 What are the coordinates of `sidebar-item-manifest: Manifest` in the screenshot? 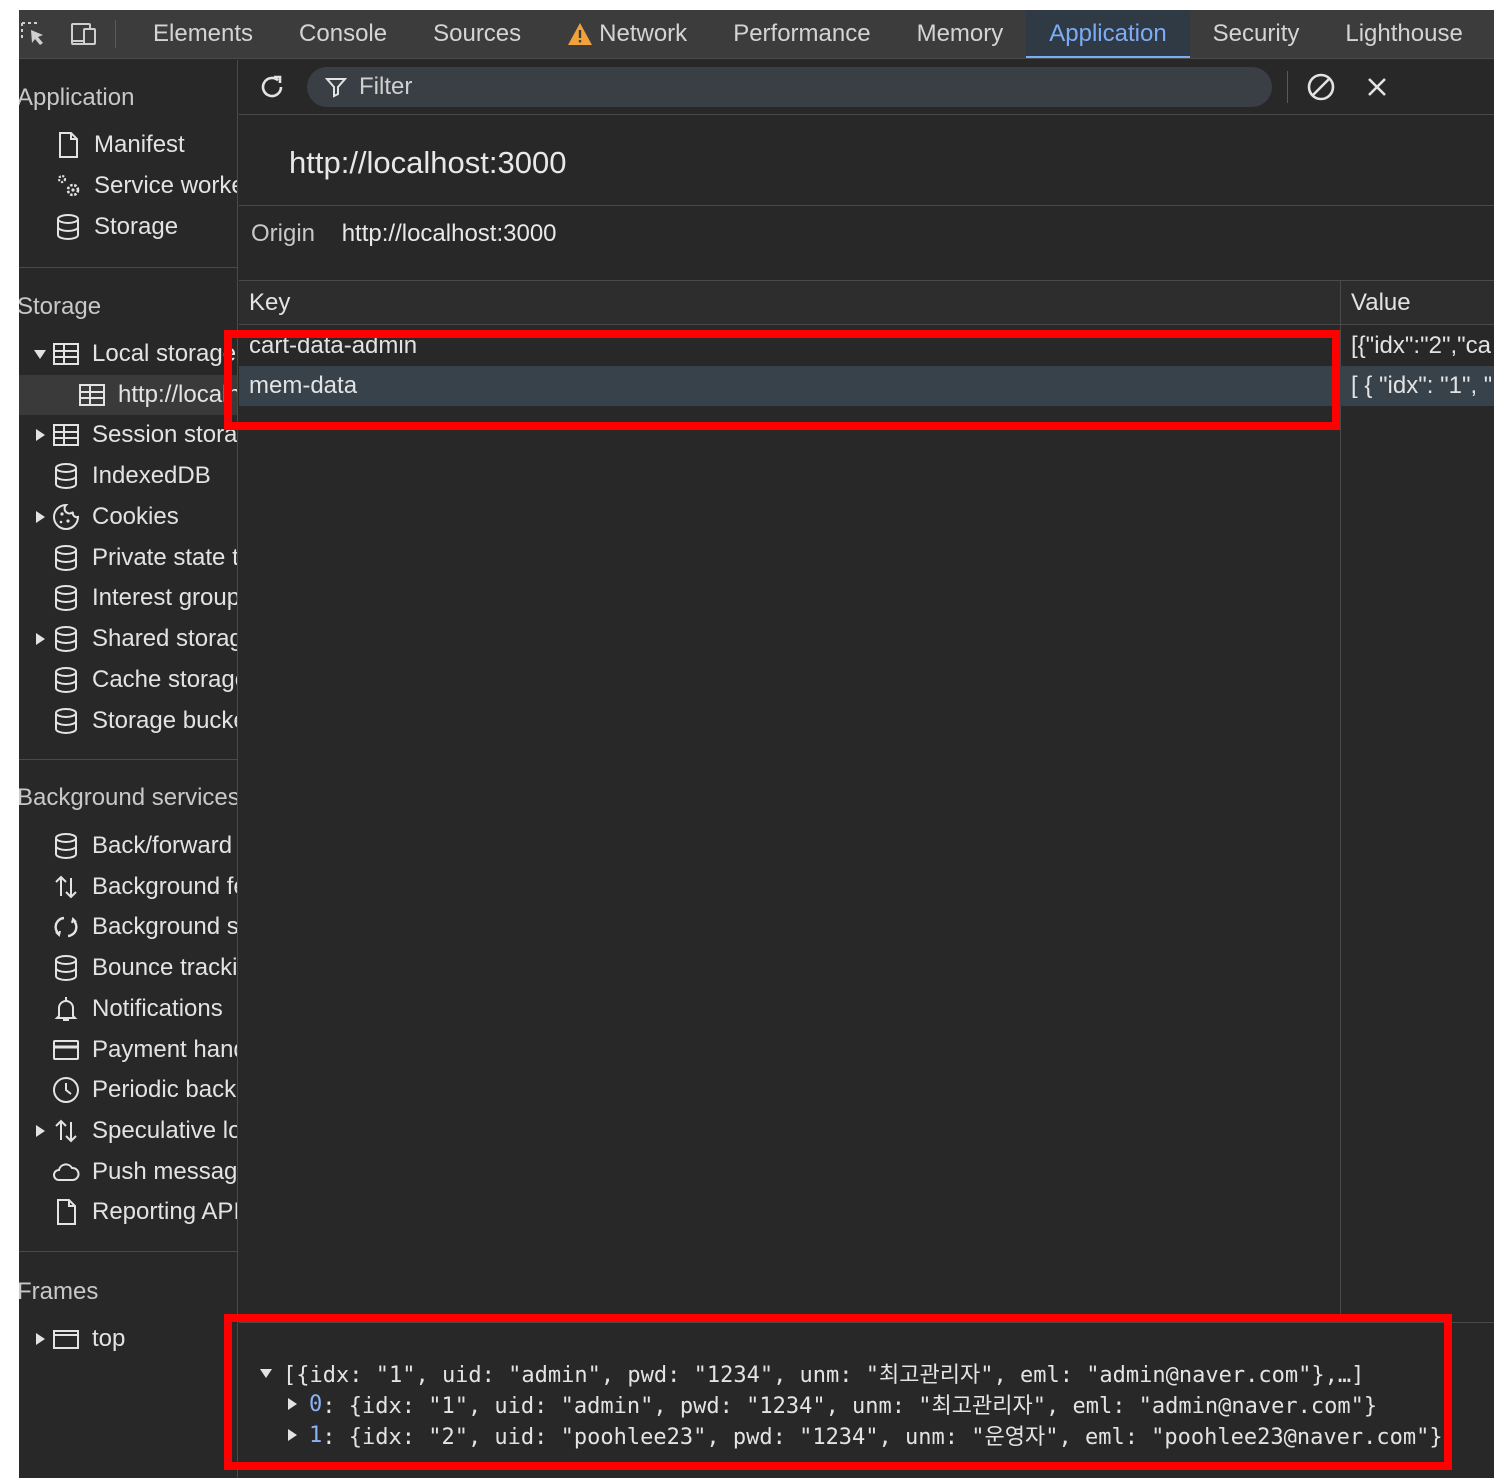 It's located at (128, 145).